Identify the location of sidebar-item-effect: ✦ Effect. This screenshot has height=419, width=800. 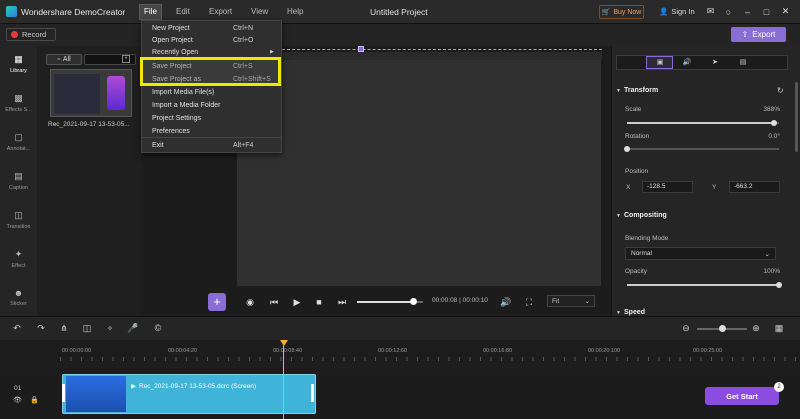
(18, 259).